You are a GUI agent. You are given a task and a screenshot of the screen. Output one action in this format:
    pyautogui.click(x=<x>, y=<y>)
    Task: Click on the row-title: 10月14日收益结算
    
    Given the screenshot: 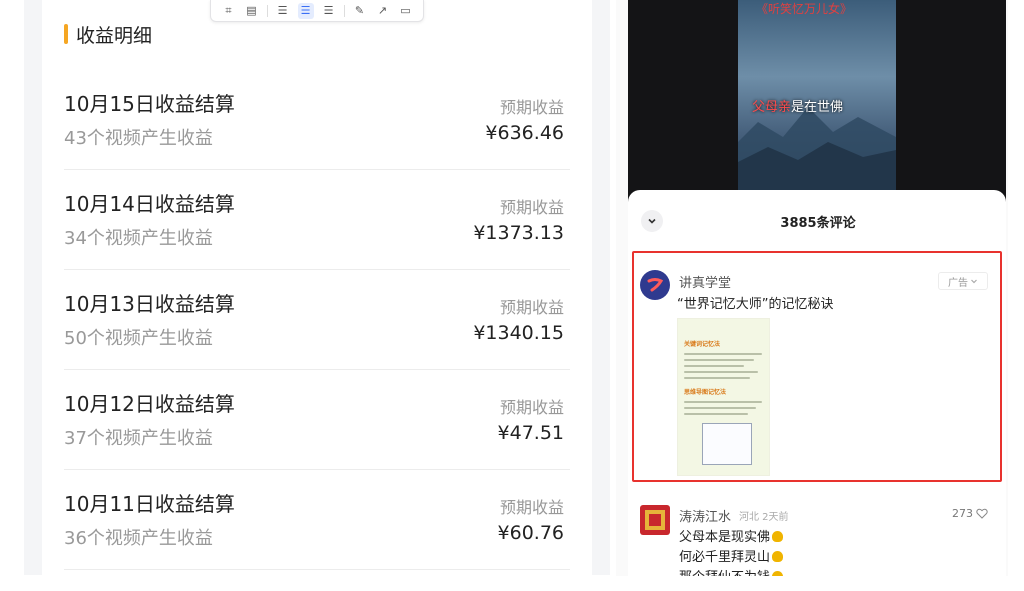 What is the action you would take?
    pyautogui.click(x=149, y=204)
    